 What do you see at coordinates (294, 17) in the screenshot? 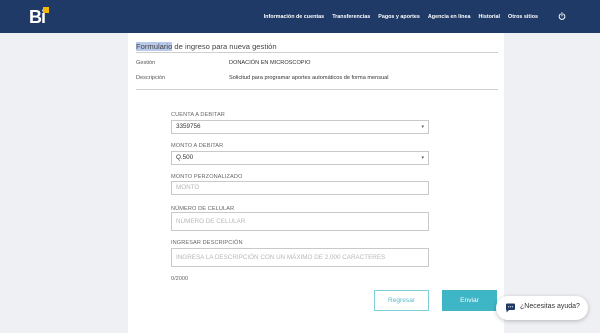
I see `nav-item-account-info: Información de cuentas` at bounding box center [294, 17].